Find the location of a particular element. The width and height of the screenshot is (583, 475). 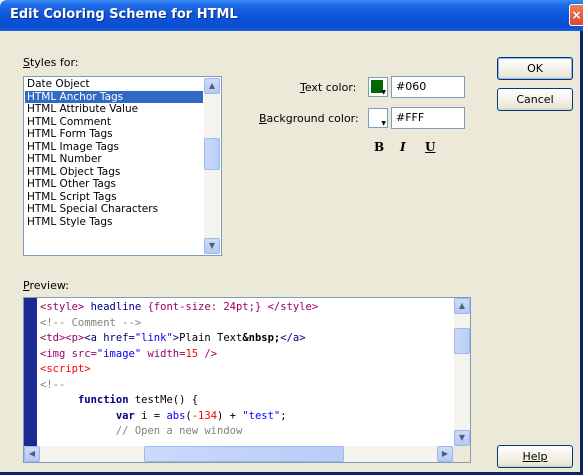

list-item: HTML Other Tags is located at coordinates (114, 184).